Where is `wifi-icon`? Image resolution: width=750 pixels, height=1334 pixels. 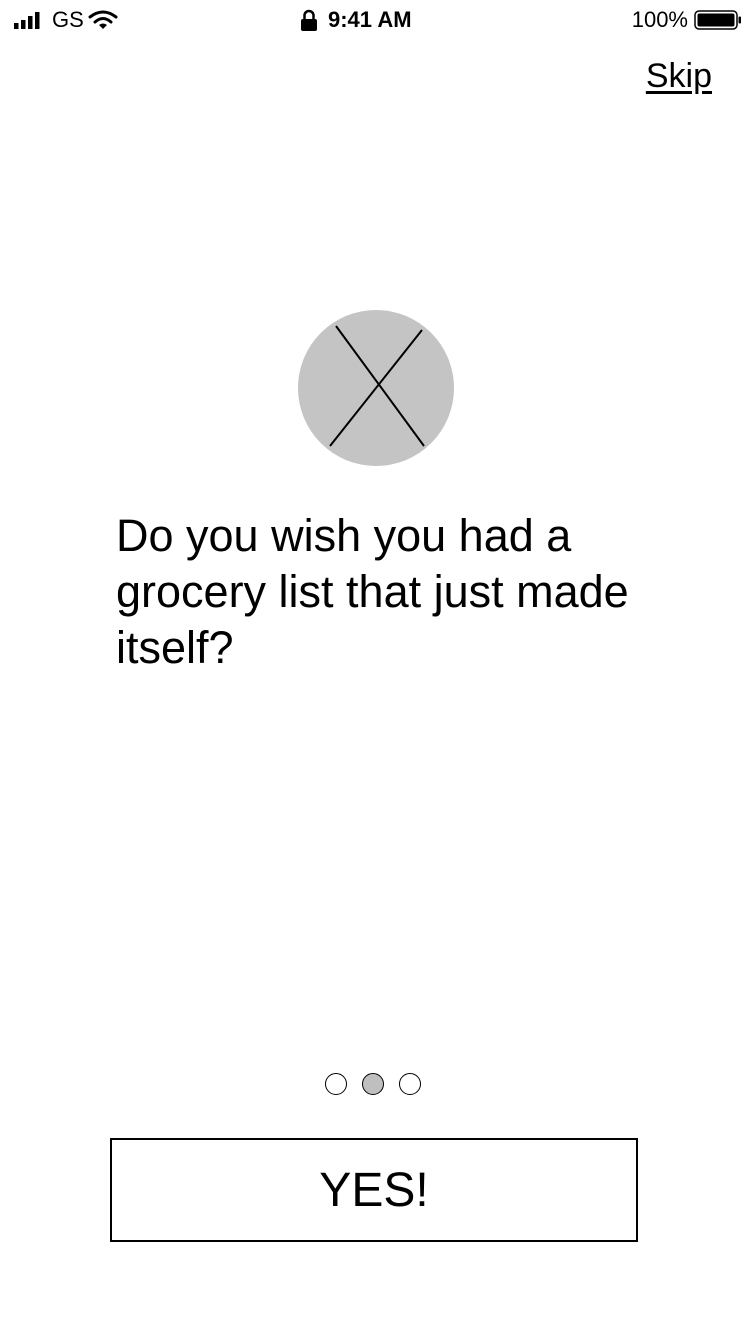 wifi-icon is located at coordinates (103, 19).